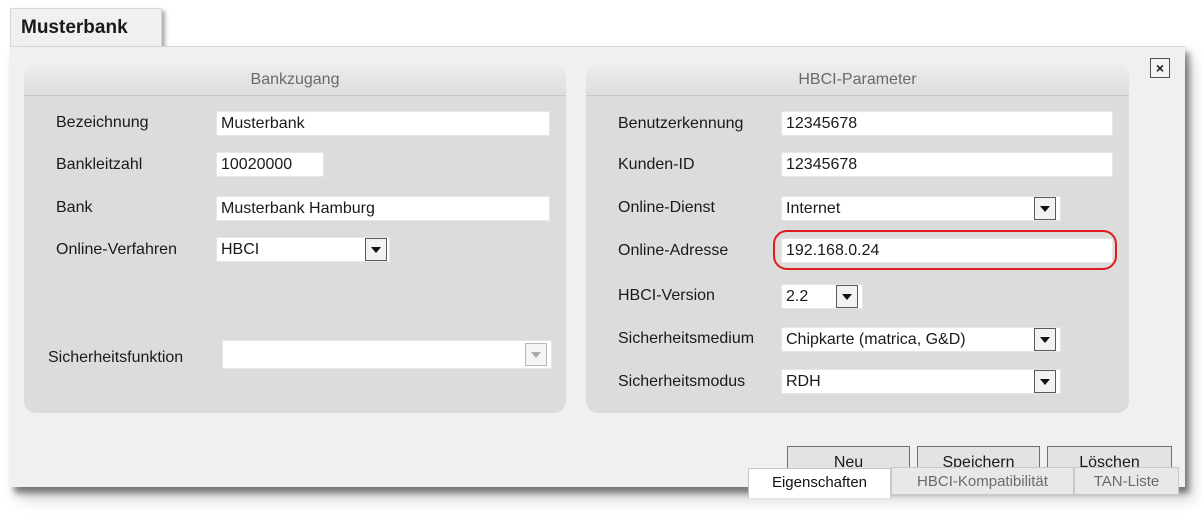  I want to click on bank-field: Musterbank Hamburg, so click(383, 208).